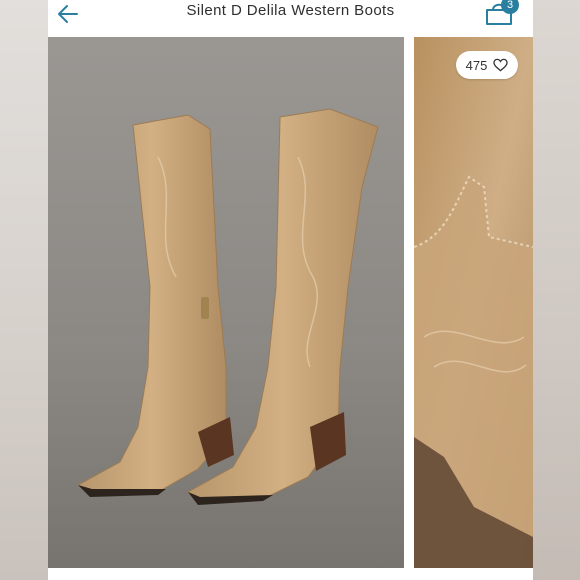 This screenshot has height=580, width=580. Describe the element at coordinates (556, 290) in the screenshot. I see `right-backdrop` at that location.